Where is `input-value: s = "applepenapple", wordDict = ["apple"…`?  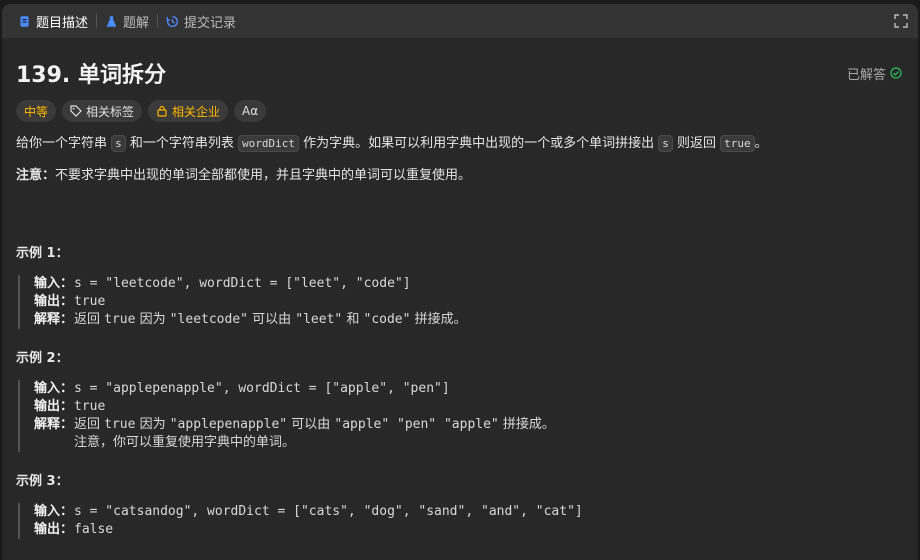
input-value: s = "applepenapple", wordDict = ["apple"… is located at coordinates (262, 388).